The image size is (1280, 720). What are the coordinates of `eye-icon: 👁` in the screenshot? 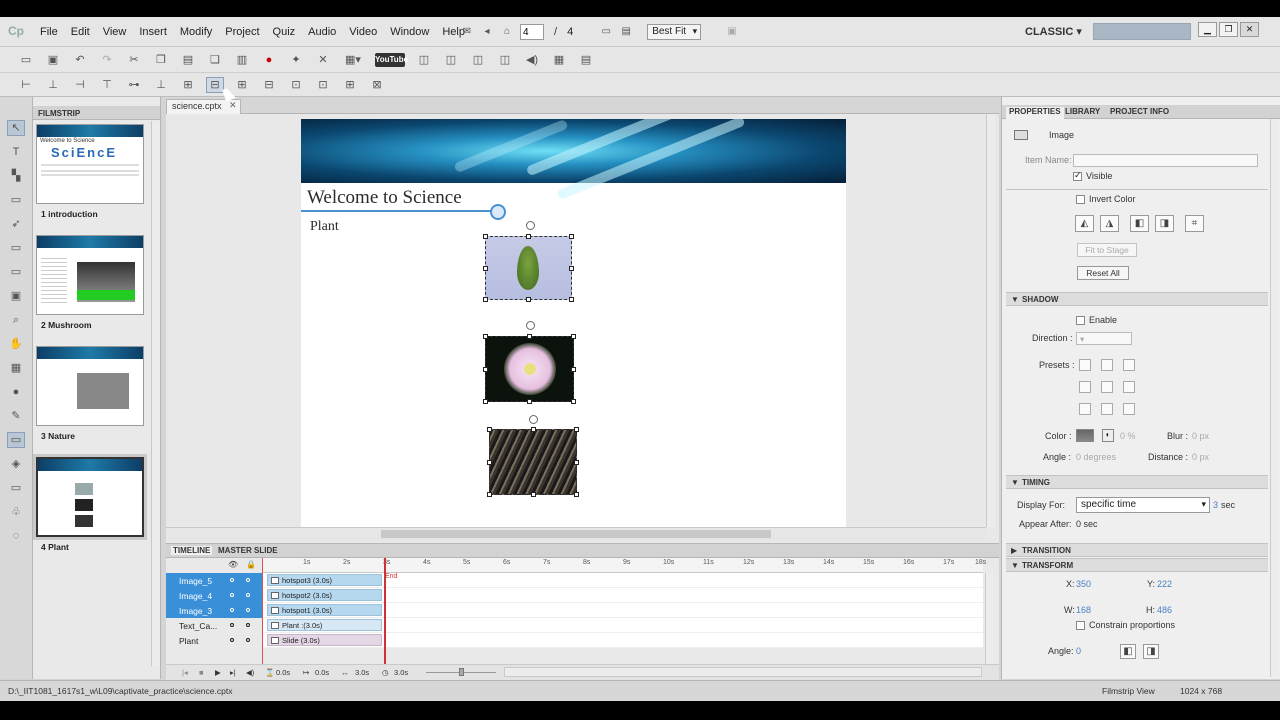 It's located at (233, 564).